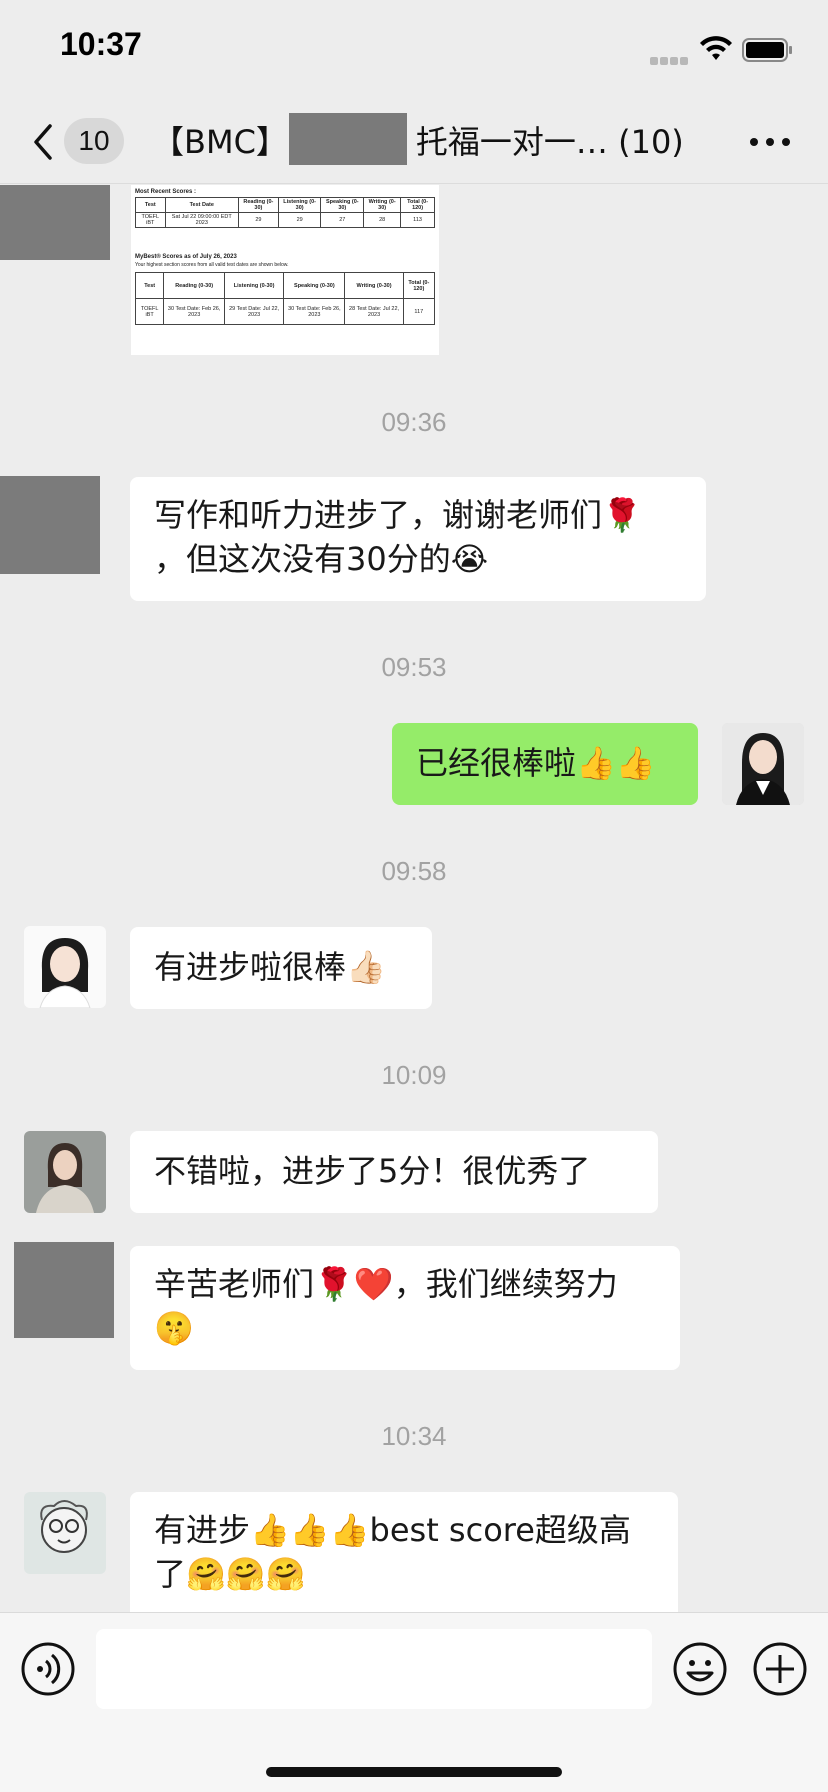  What do you see at coordinates (414, 50) in the screenshot?
I see `status-bar: 10:37` at bounding box center [414, 50].